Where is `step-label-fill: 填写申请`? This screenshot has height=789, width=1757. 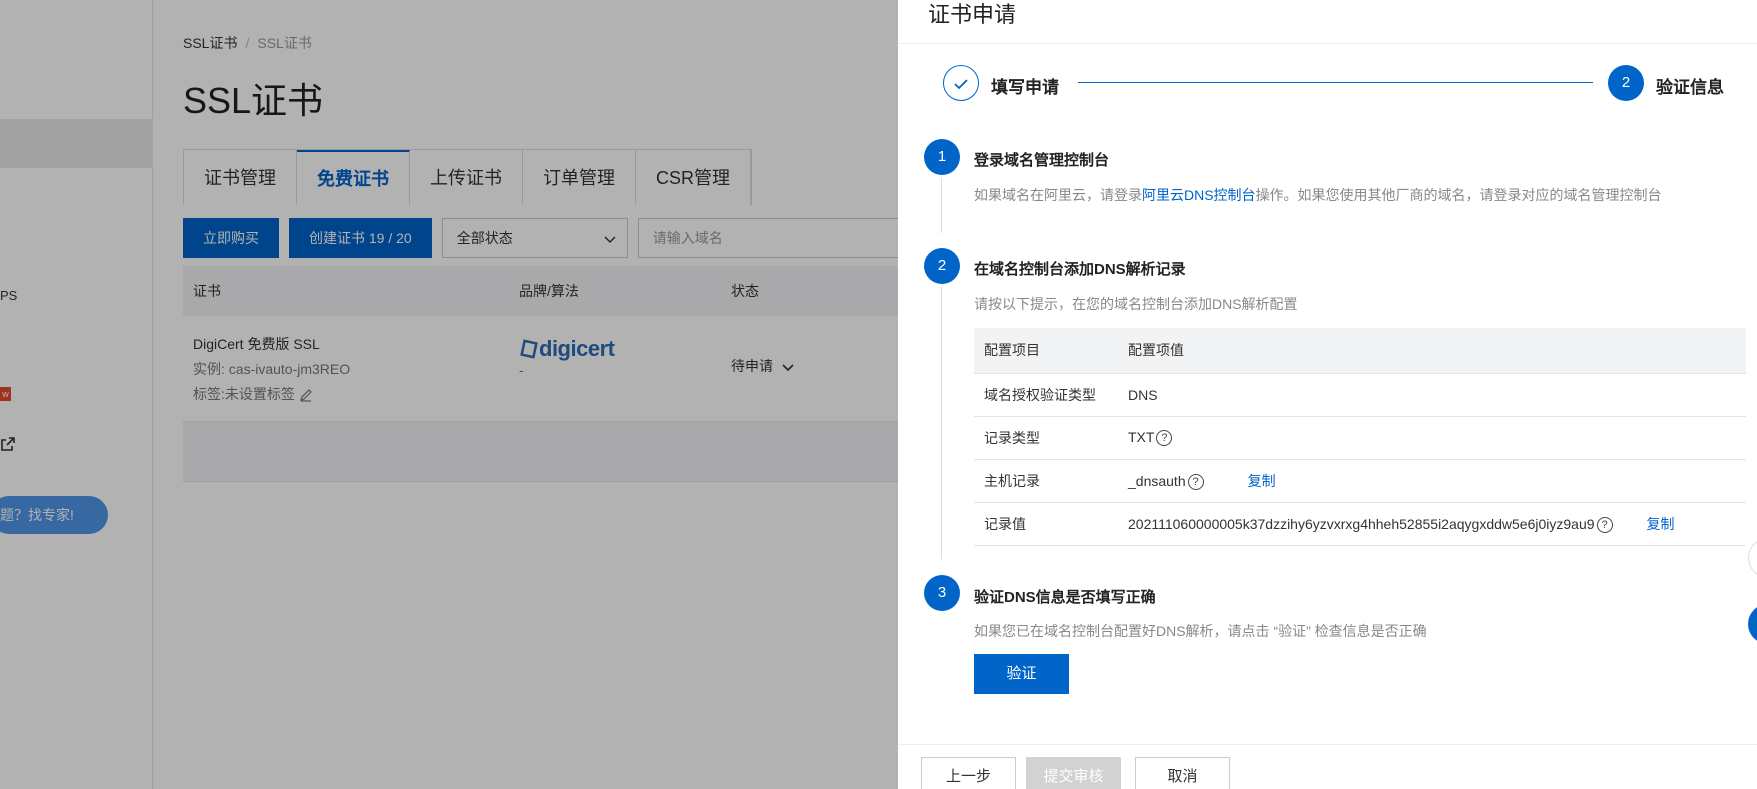 step-label-fill: 填写申请 is located at coordinates (1025, 87).